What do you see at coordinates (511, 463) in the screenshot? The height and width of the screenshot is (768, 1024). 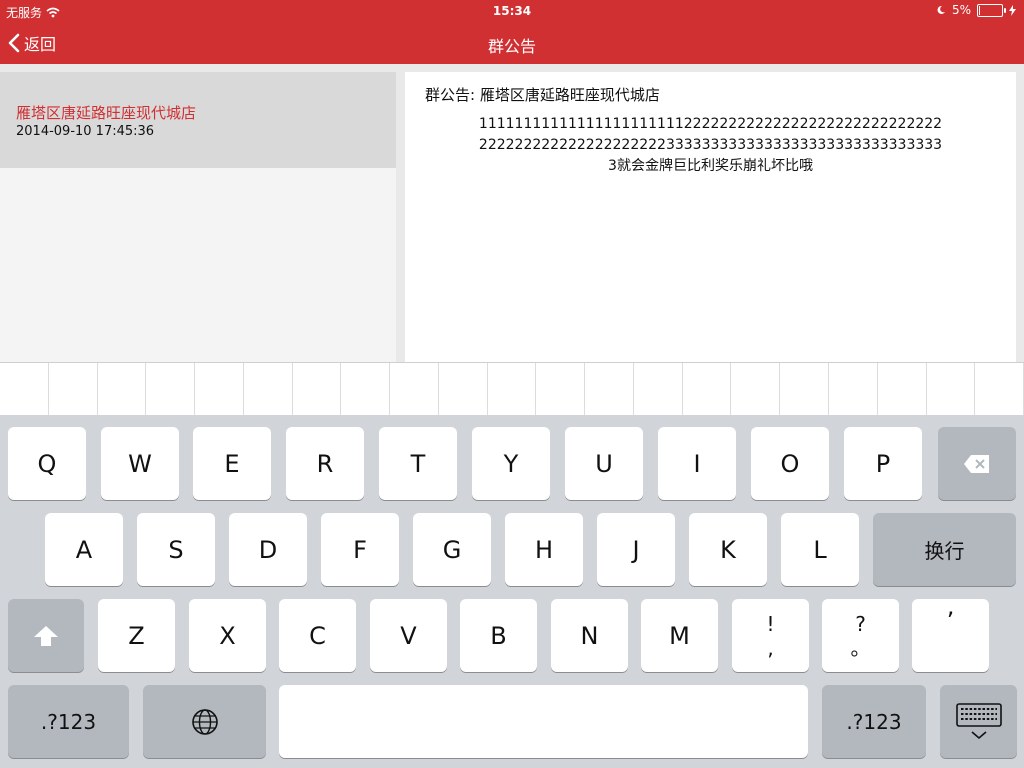 I see `key-y: Y` at bounding box center [511, 463].